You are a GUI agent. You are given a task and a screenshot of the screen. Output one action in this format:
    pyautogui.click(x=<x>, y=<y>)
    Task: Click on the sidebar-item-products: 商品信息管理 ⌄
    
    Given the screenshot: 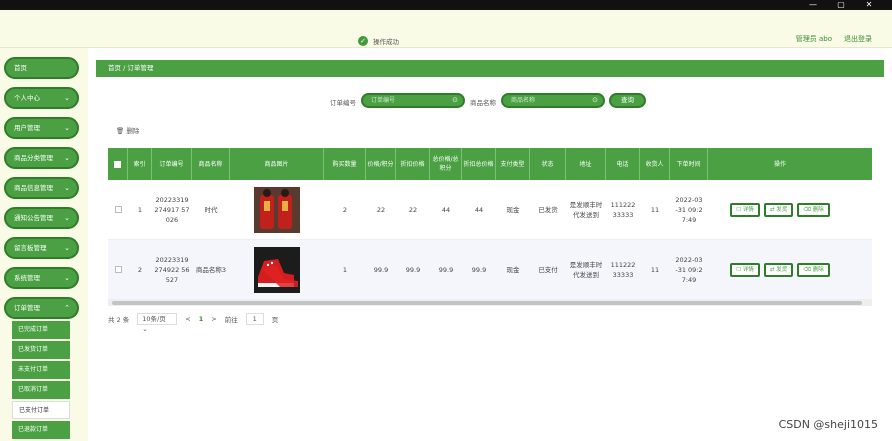 What is the action you would take?
    pyautogui.click(x=41, y=188)
    